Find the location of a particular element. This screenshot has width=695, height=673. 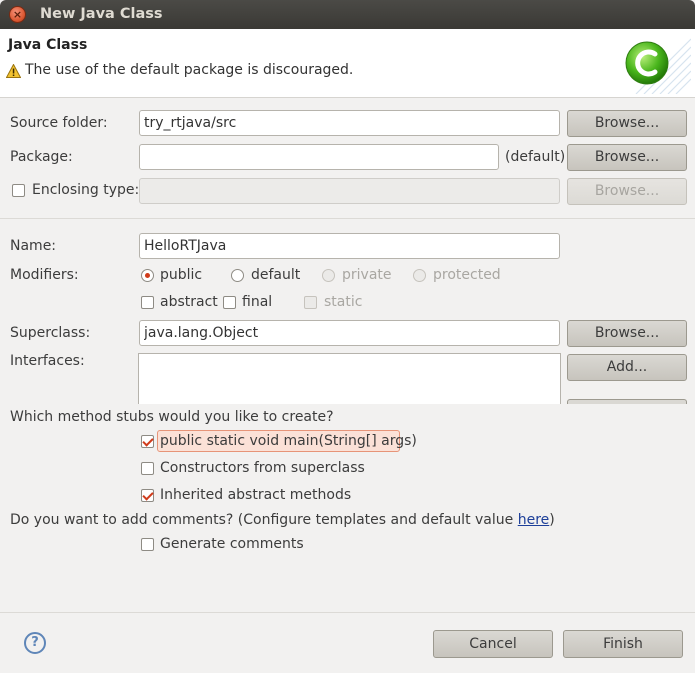

warning-icon is located at coordinates (13, 71).